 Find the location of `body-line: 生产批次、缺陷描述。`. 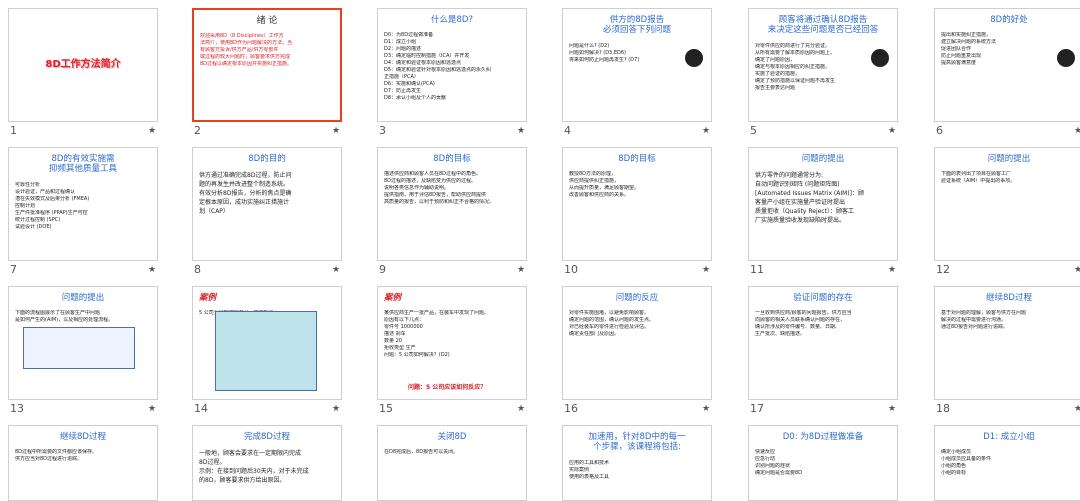

body-line: 生产批次、缺陷描述。 is located at coordinates (780, 334).